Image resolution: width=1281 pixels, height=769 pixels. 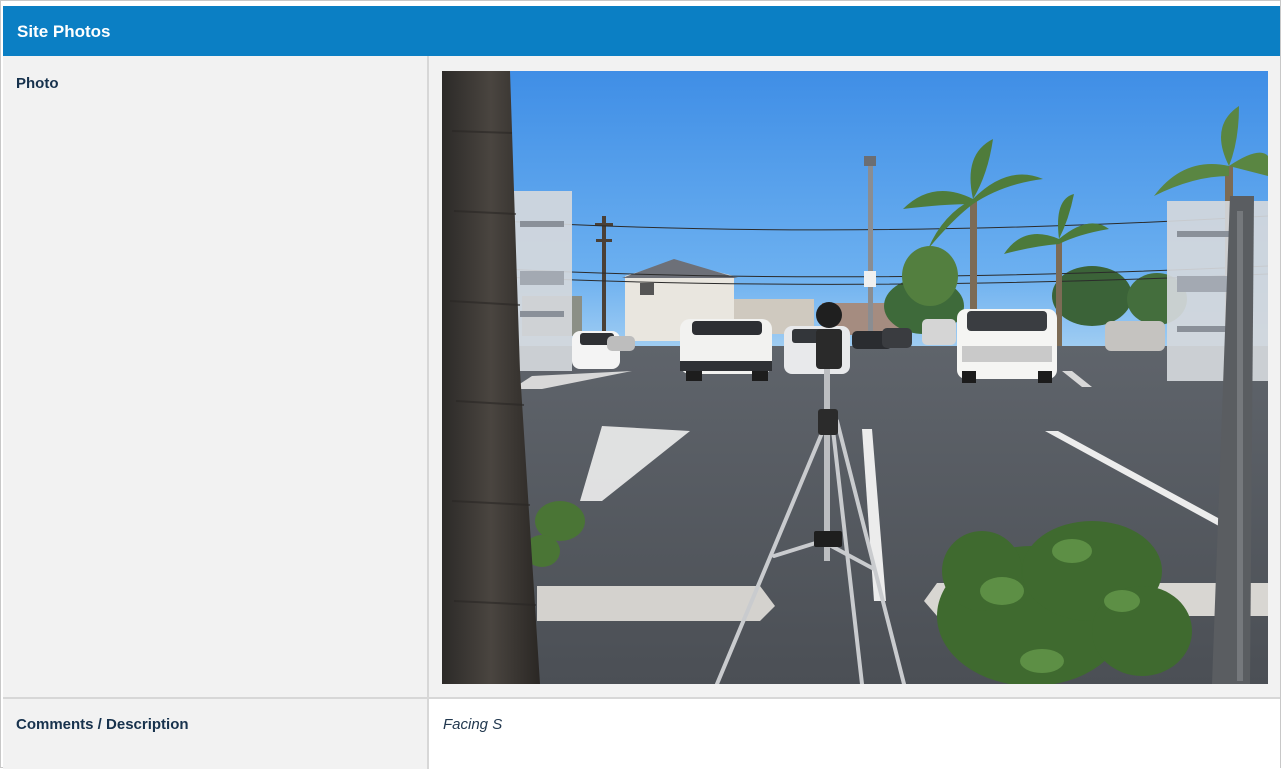 I want to click on photo-label: Photo, so click(x=37, y=83).